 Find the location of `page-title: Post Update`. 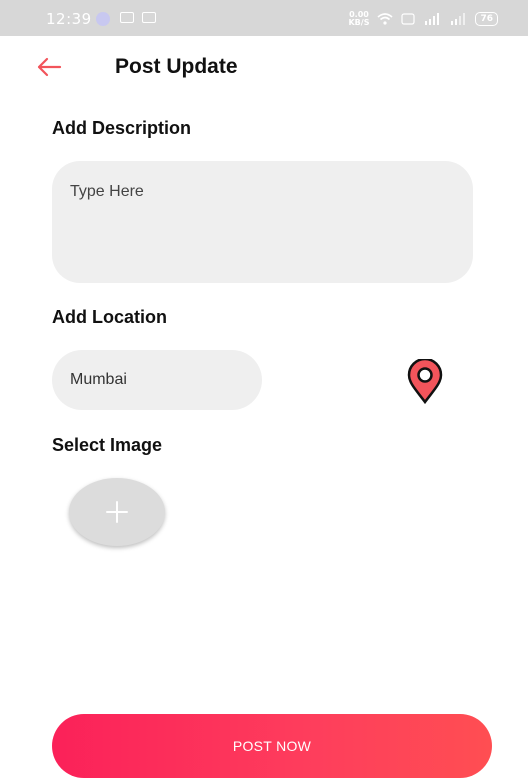

page-title: Post Update is located at coordinates (176, 66).